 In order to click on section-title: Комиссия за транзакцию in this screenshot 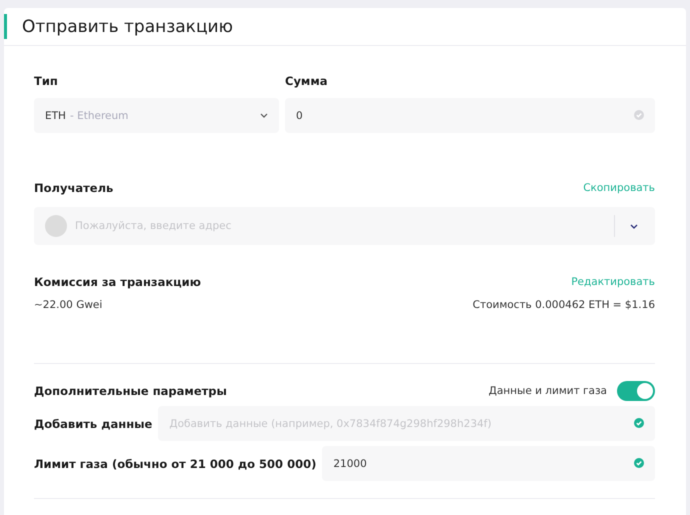, I will do `click(117, 282)`.